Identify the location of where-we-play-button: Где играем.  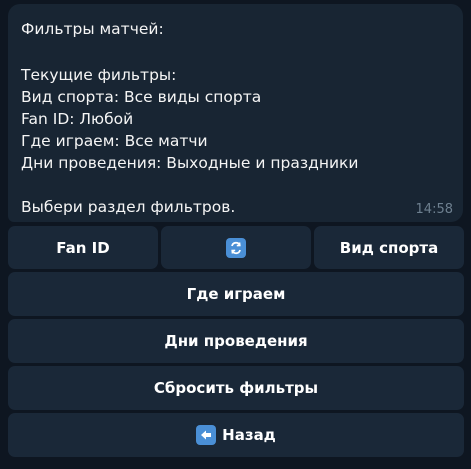
(236, 294).